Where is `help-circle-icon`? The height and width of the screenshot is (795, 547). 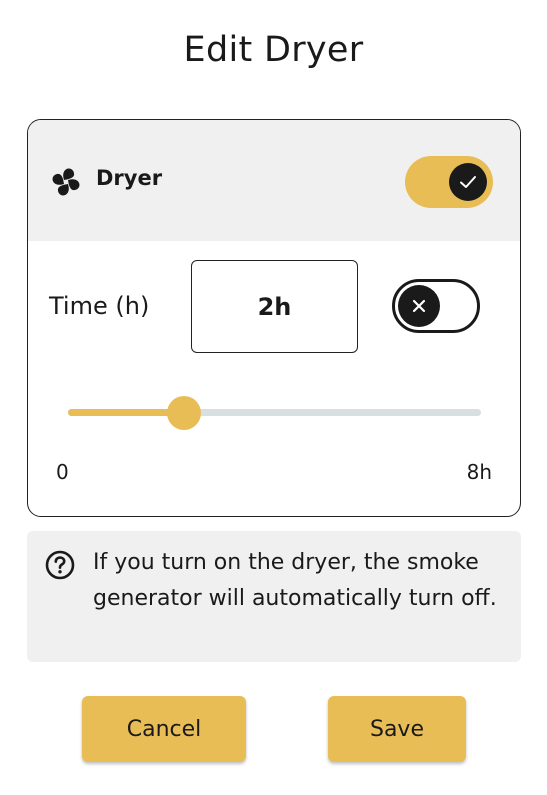 help-circle-icon is located at coordinates (60, 565).